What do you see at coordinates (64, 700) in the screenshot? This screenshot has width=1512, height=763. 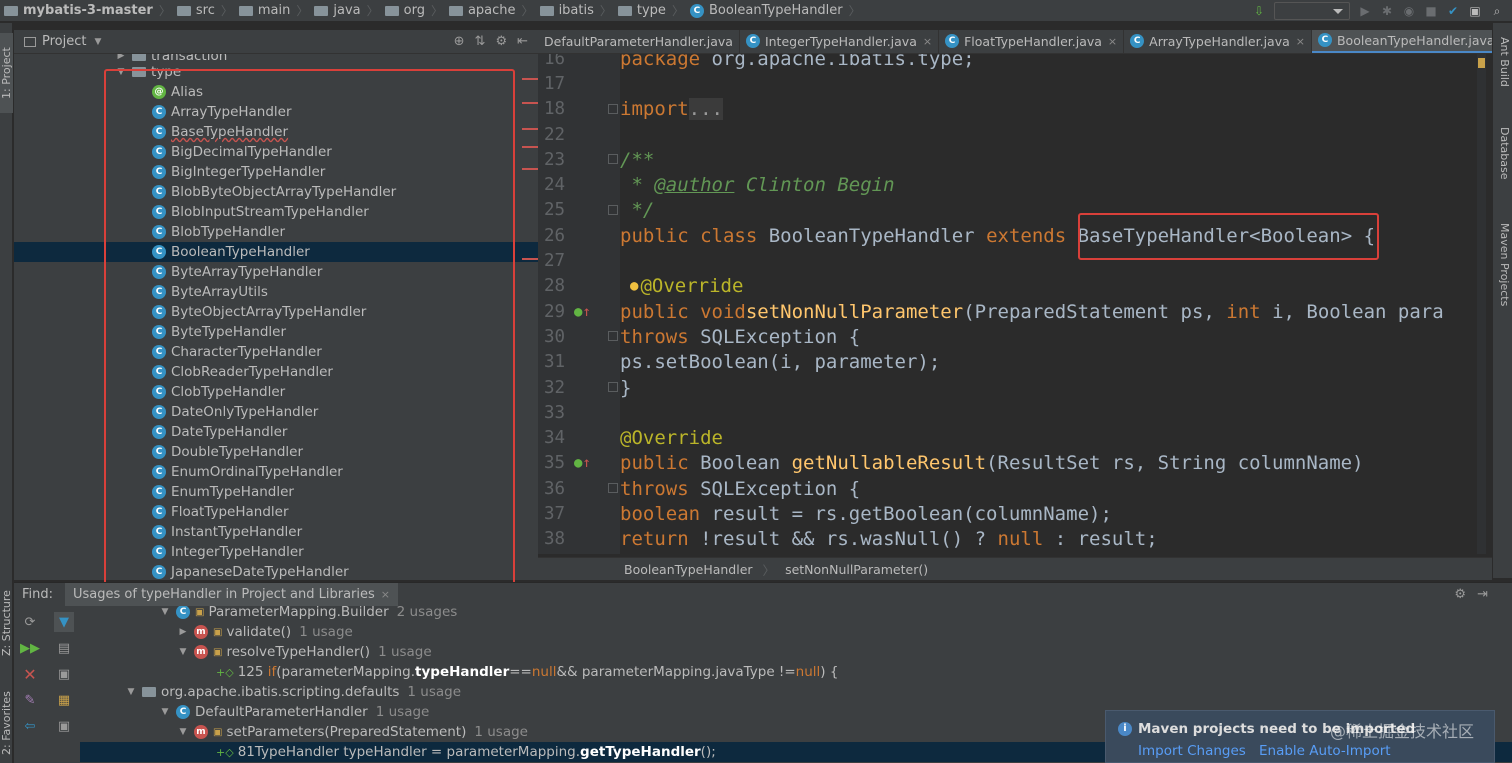 I see `group-by-package-icon: ▦` at bounding box center [64, 700].